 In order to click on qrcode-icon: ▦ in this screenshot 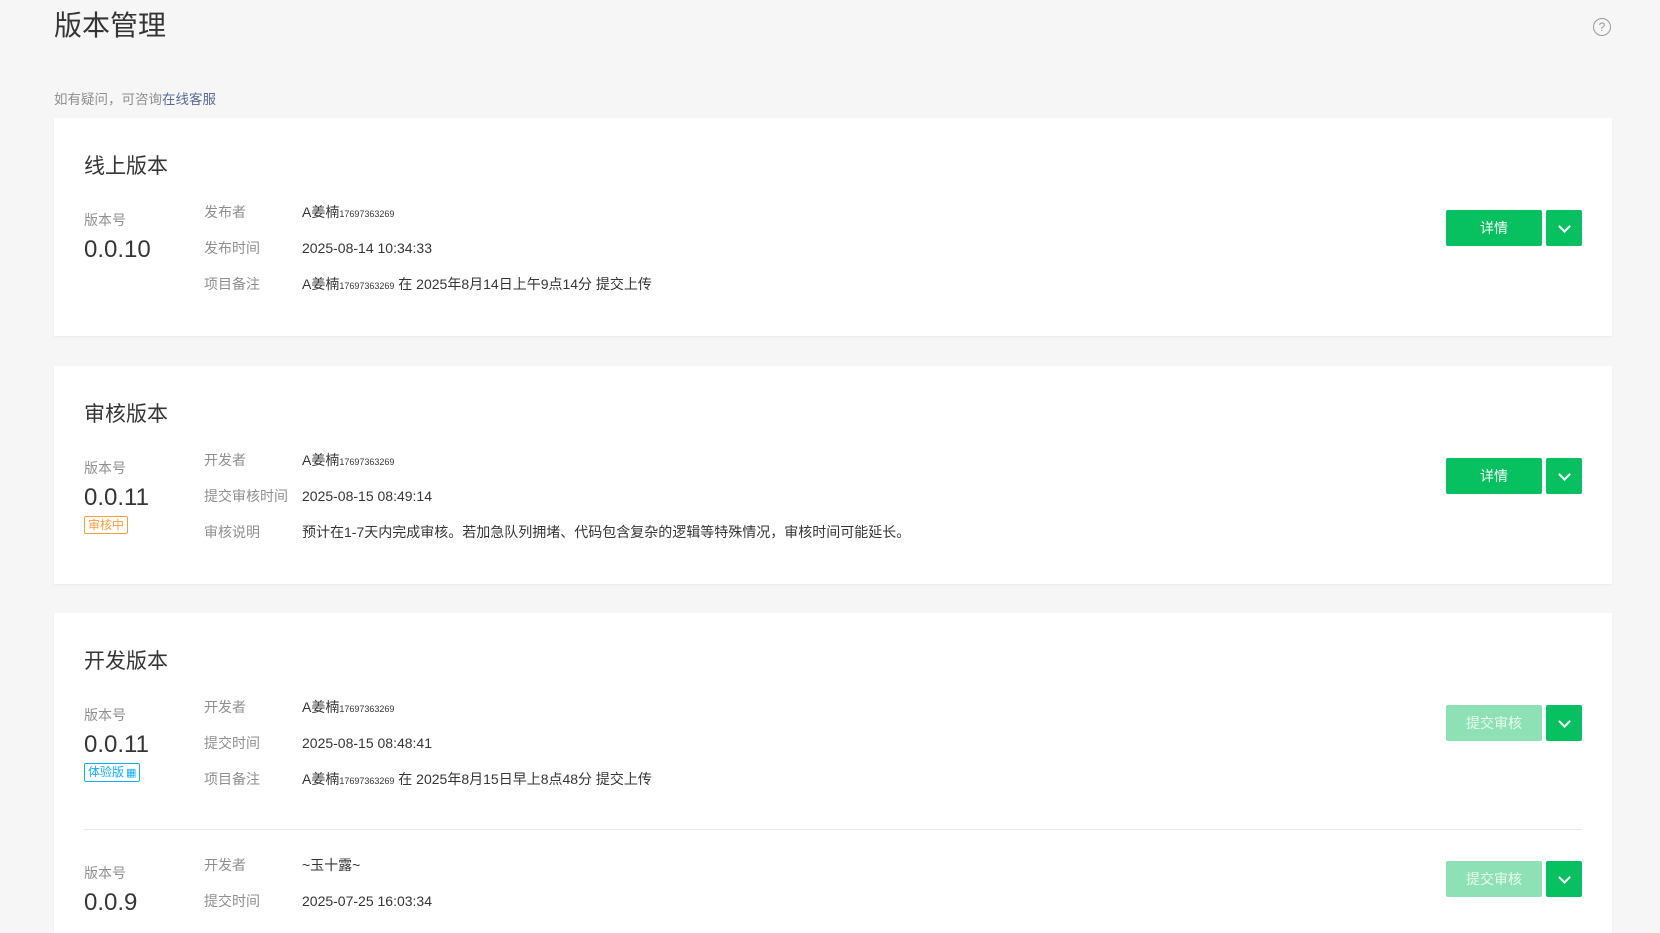, I will do `click(131, 773)`.